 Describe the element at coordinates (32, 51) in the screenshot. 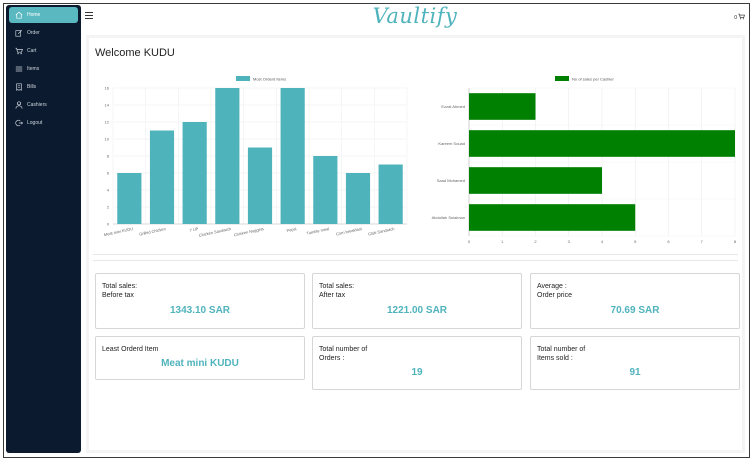

I see `sidebar-item-label: Cart` at that location.